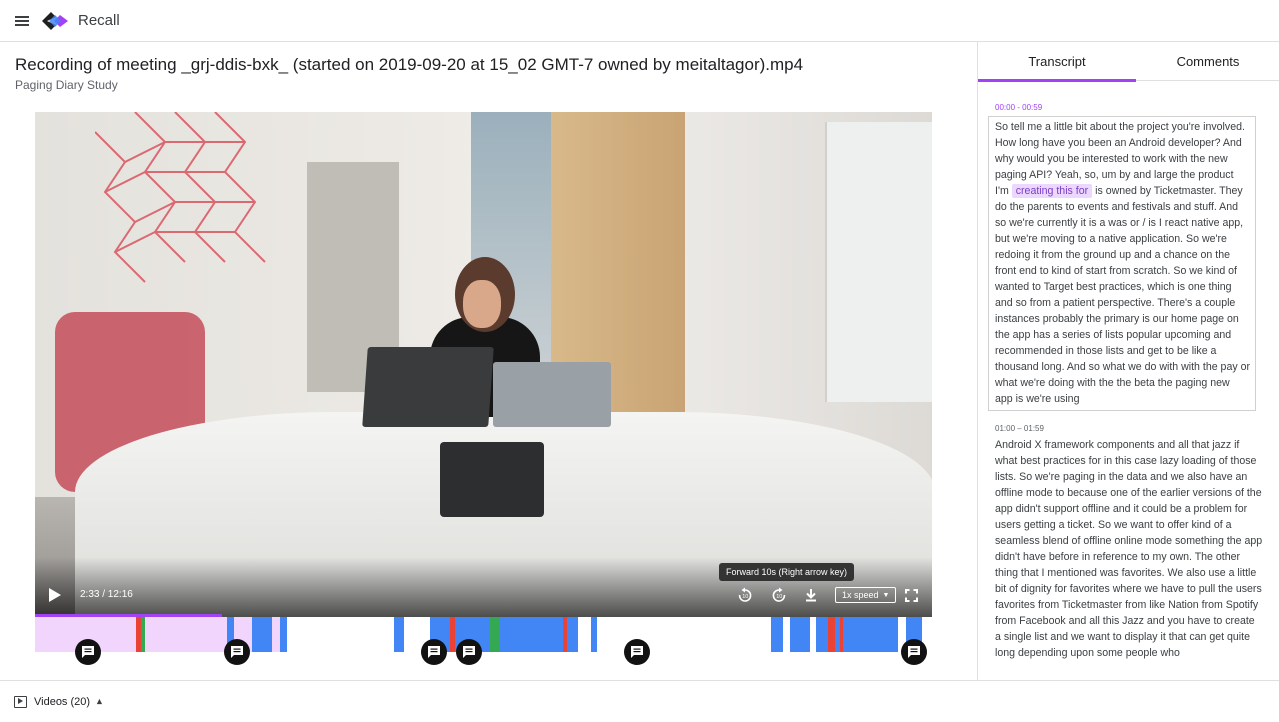 Image resolution: width=1279 pixels, height=722 pixels. I want to click on app-name: Recall, so click(99, 20).